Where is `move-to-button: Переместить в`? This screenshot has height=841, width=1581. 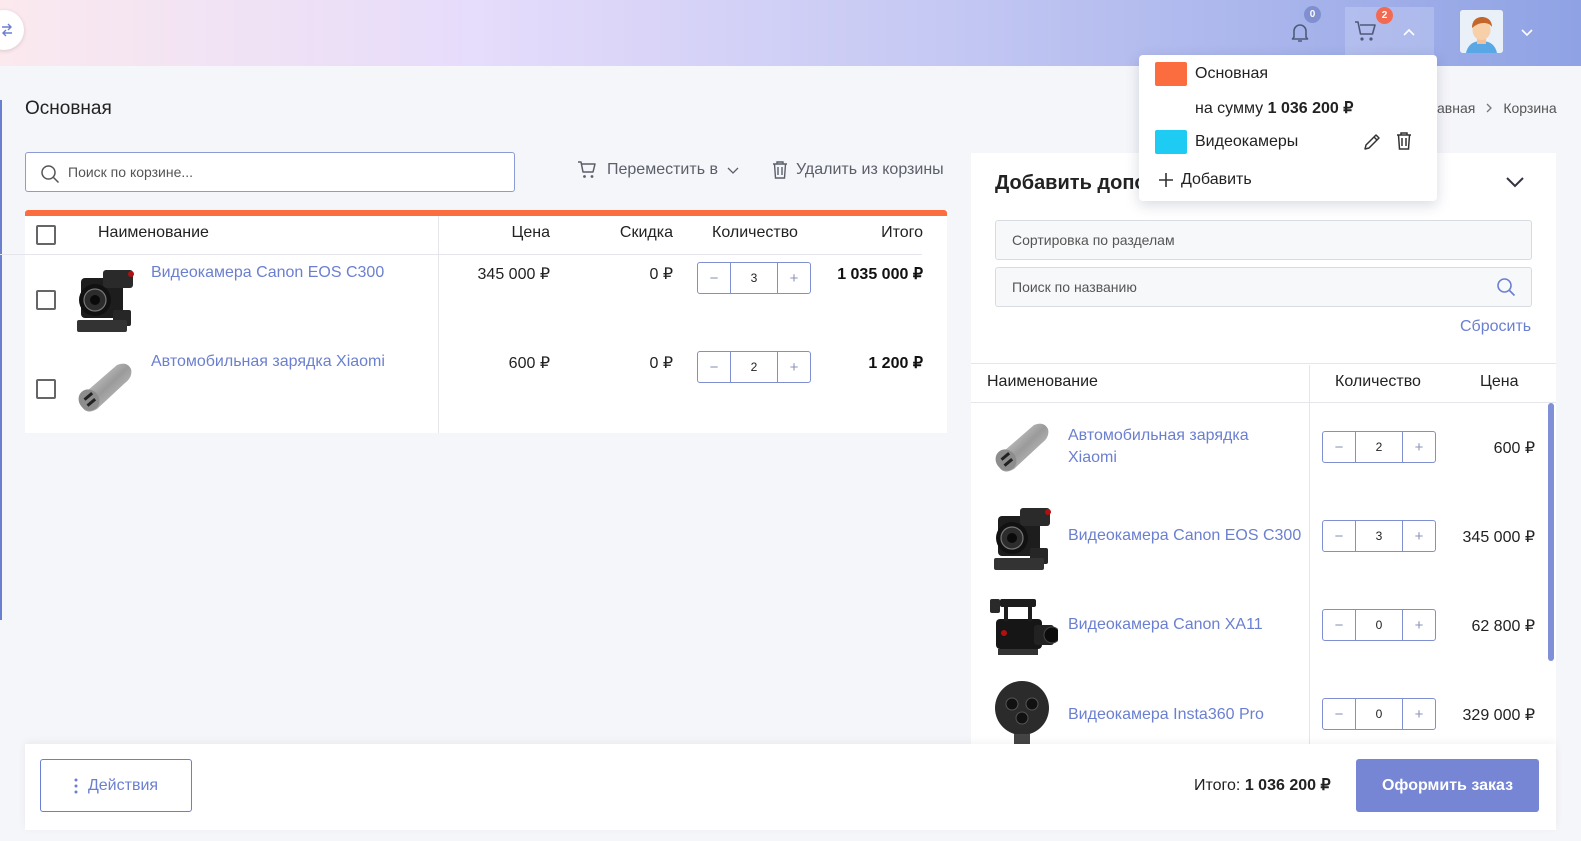
move-to-button: Переместить в is located at coordinates (658, 170).